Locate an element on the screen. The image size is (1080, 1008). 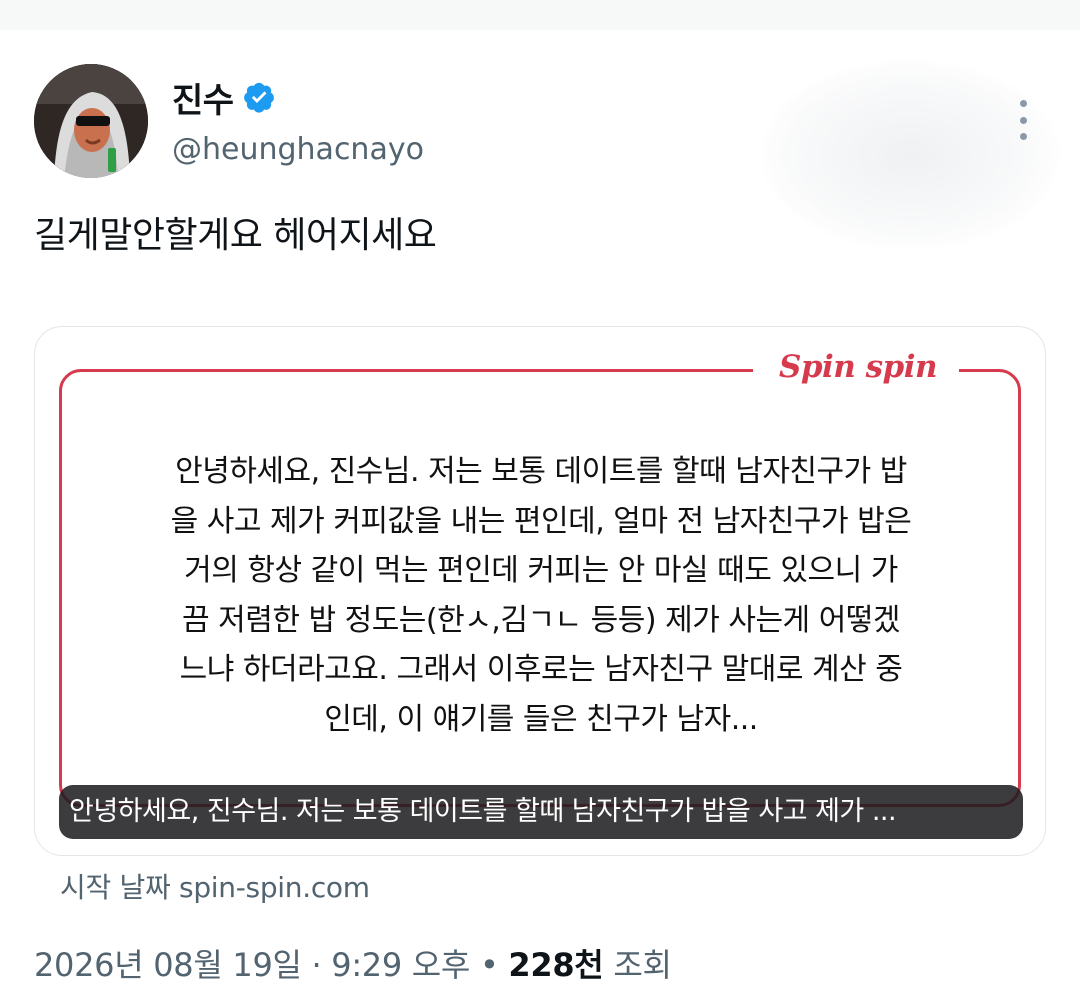
tweet-text: 길게말안할게요 헤어지세요 is located at coordinates (235, 235).